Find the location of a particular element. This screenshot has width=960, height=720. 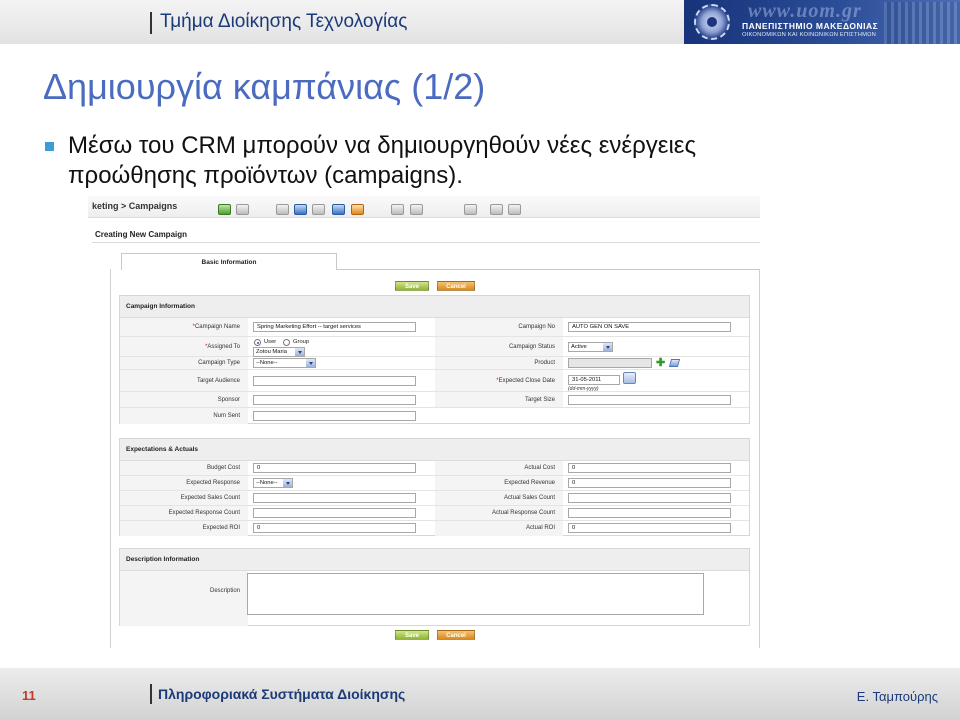

campaign-name-label: *Campaign Name is located at coordinates (216, 327).